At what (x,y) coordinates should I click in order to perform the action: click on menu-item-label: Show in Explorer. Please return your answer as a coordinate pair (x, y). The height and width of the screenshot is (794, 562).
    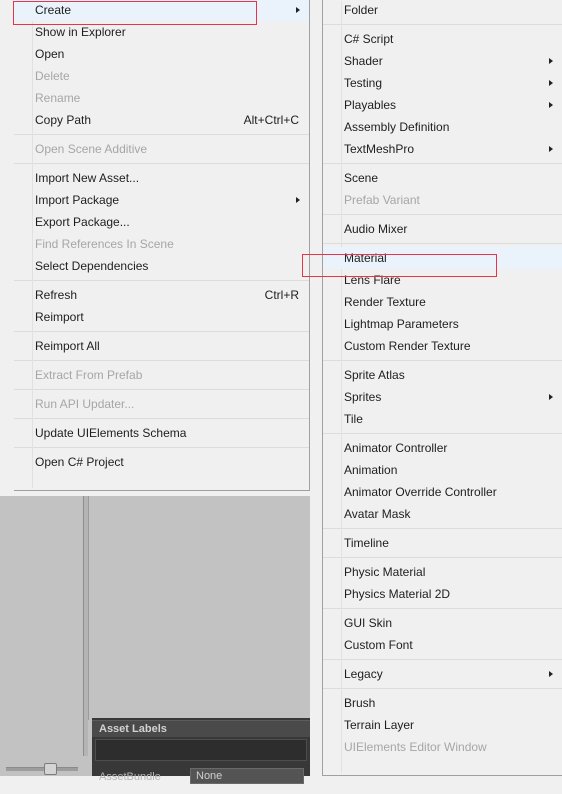
    Looking at the image, I should click on (80, 32).